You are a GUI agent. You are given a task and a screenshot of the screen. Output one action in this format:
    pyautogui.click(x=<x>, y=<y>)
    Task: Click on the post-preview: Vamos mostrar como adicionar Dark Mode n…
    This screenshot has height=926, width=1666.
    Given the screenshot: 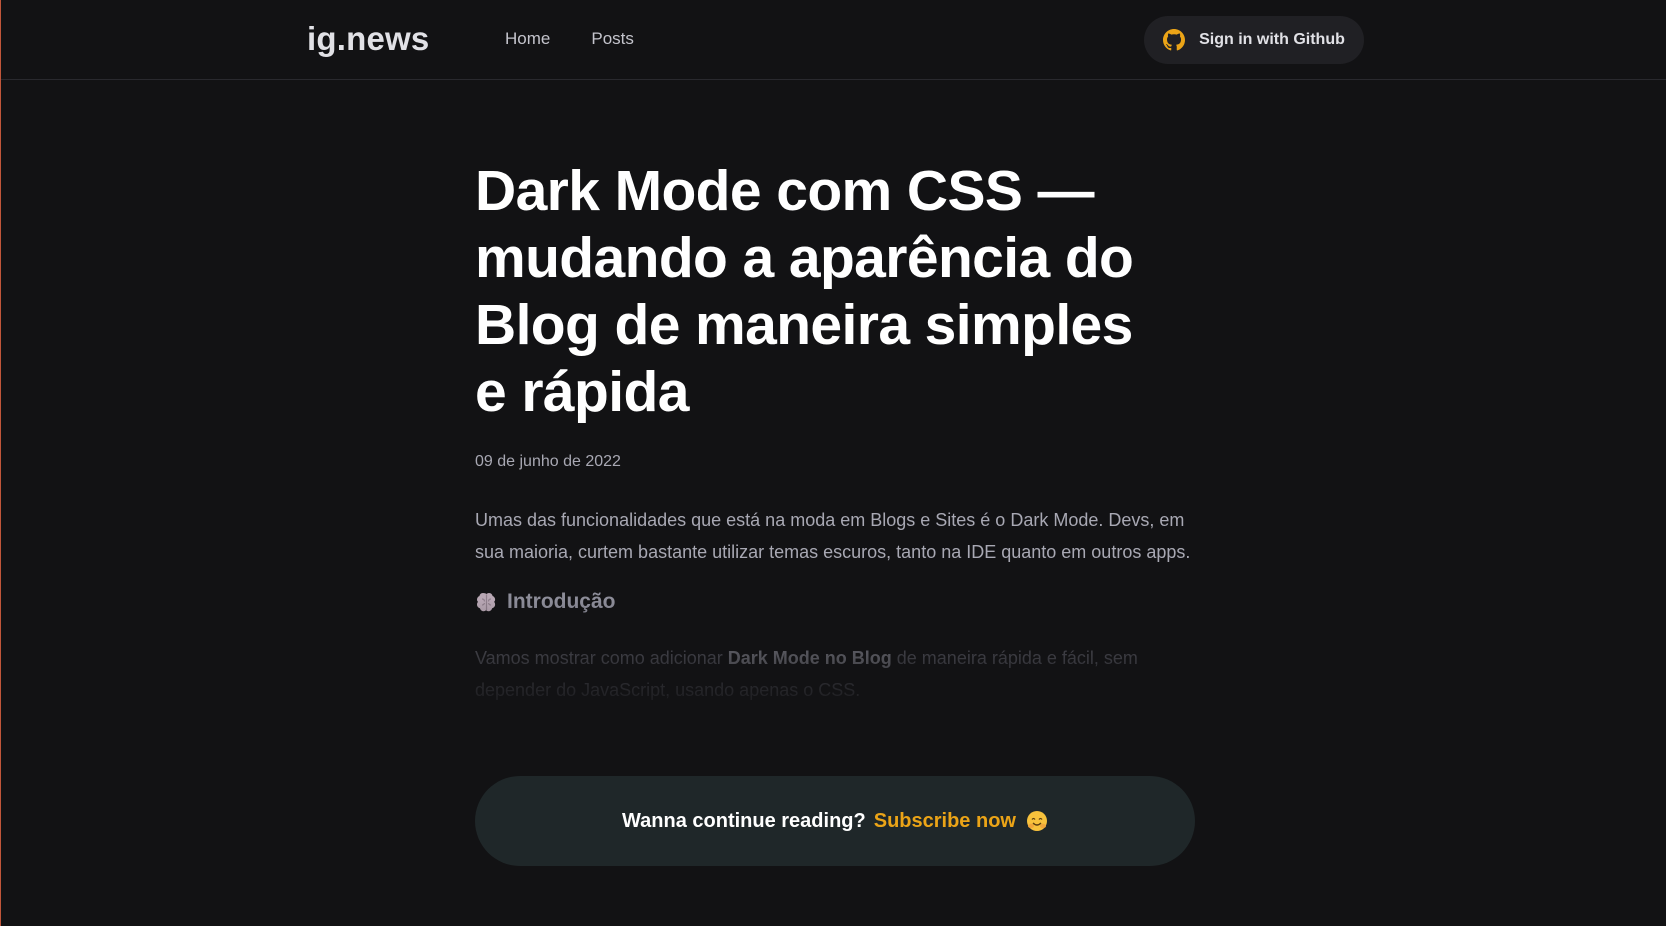 What is the action you would take?
    pyautogui.click(x=835, y=674)
    